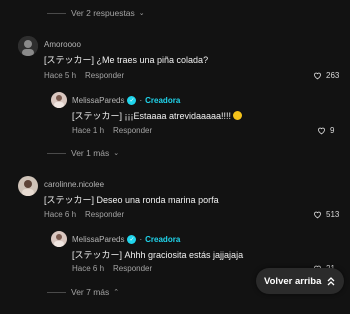 The height and width of the screenshot is (314, 350). Describe the element at coordinates (152, 116) in the screenshot. I see `reply-text-content: [ステッカー] ¡¡¡Estaaaa atrevidaaaaa!!!!` at that location.